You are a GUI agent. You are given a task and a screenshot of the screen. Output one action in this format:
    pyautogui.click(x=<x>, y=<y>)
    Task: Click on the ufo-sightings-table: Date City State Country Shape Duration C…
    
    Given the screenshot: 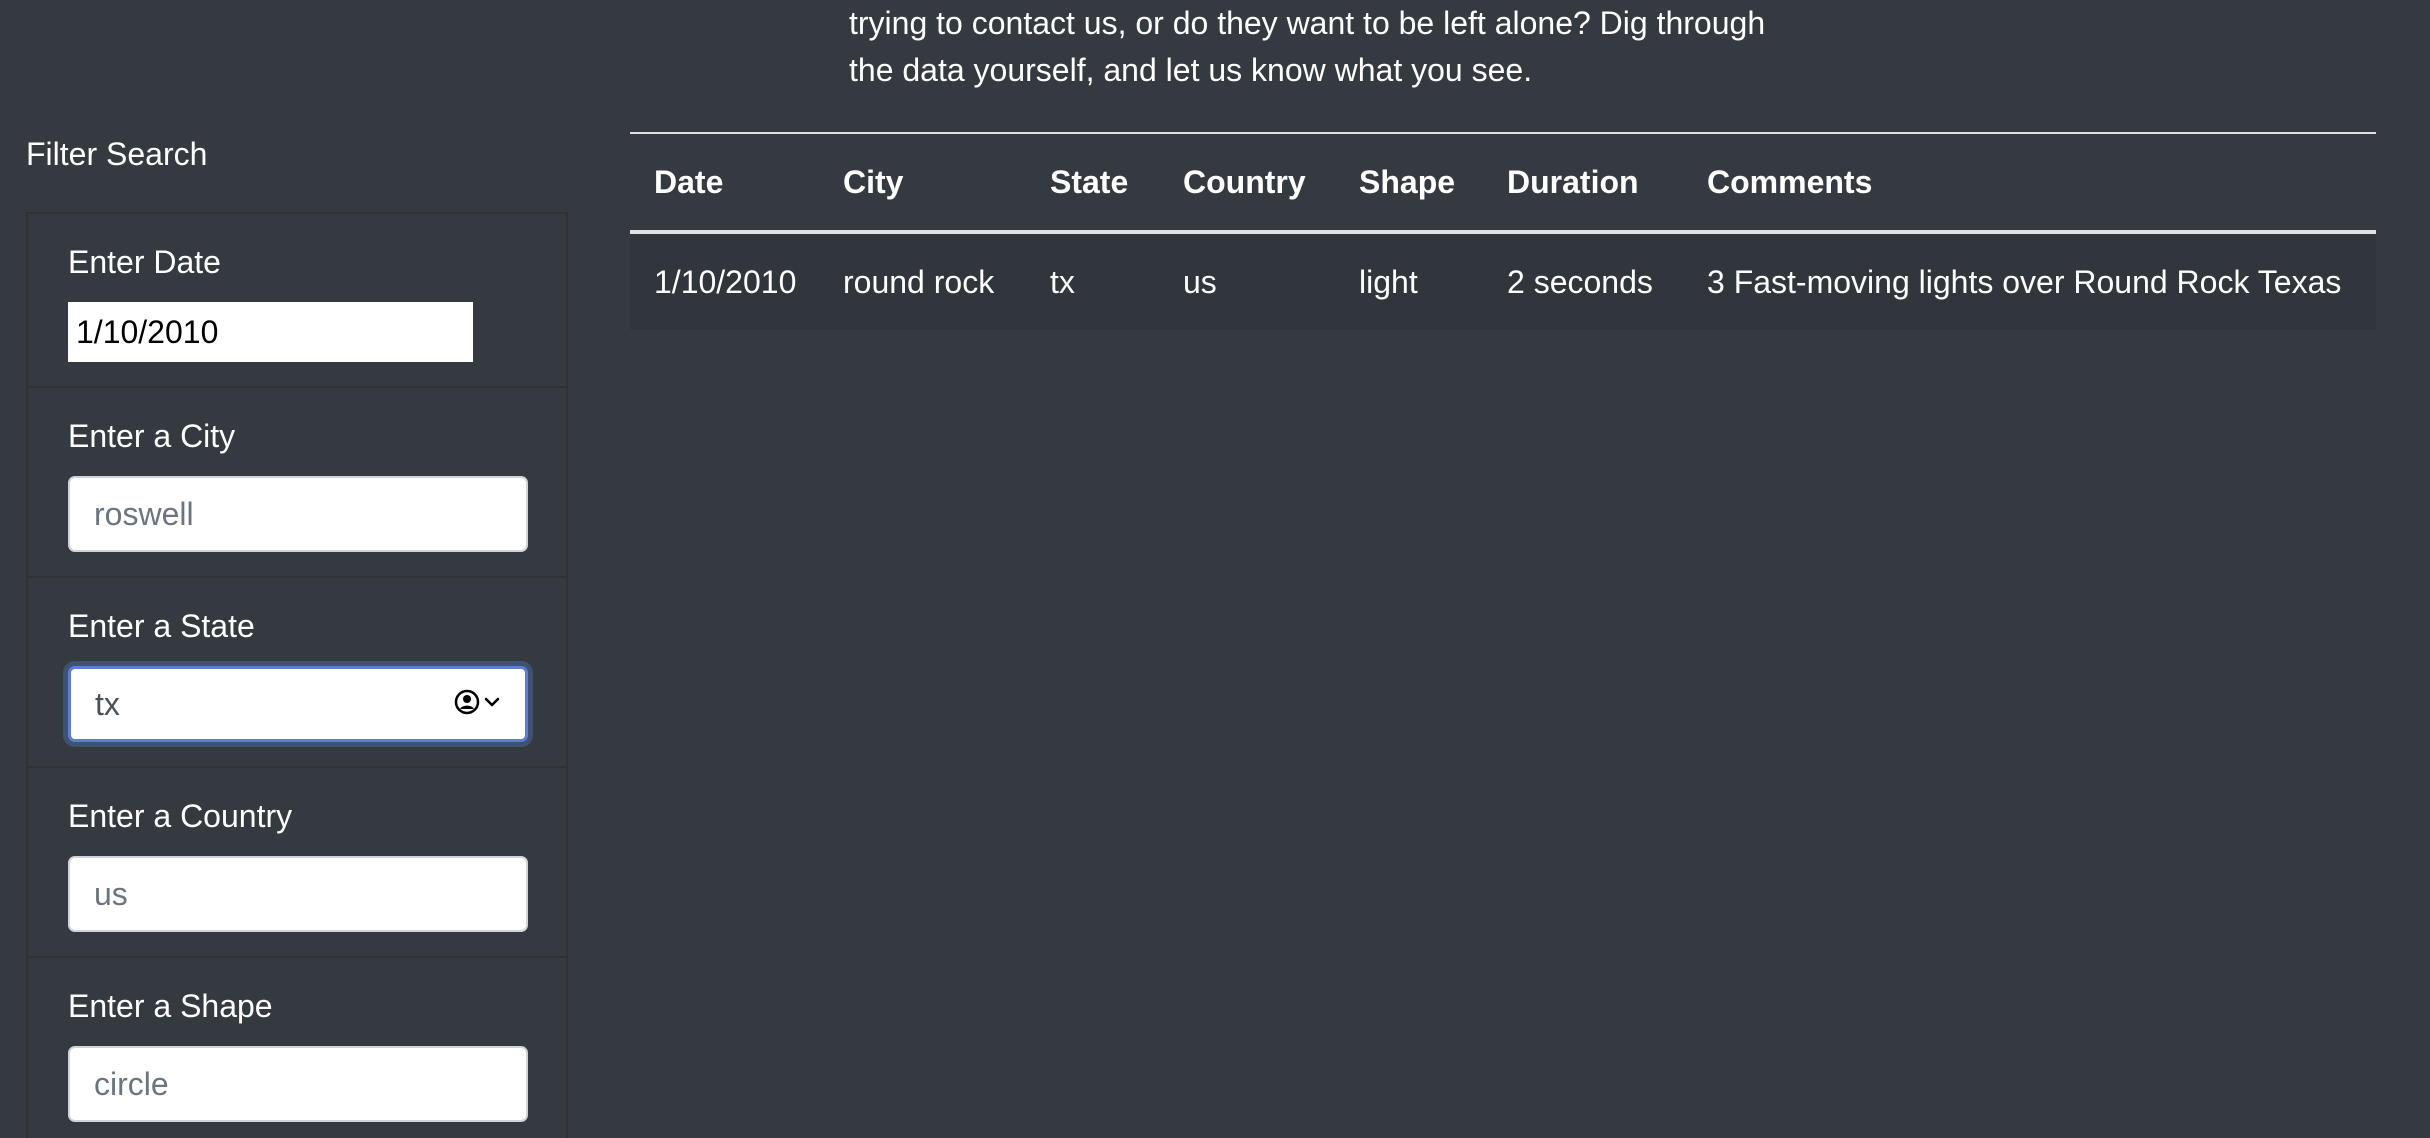 What is the action you would take?
    pyautogui.click(x=1503, y=231)
    